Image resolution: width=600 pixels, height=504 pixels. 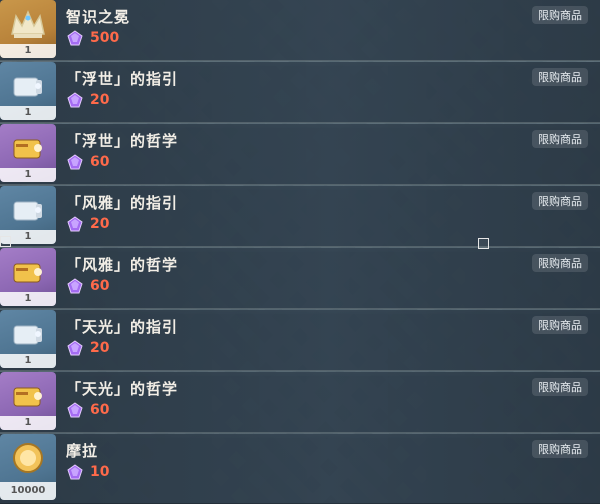 I want to click on item-thumbnail: 10000, so click(x=28, y=467).